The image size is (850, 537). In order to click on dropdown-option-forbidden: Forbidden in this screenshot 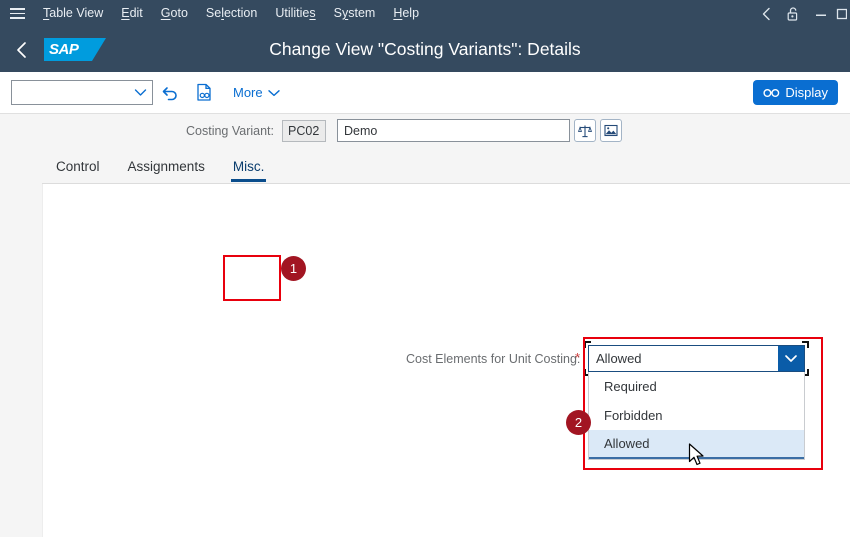, I will do `click(696, 415)`.